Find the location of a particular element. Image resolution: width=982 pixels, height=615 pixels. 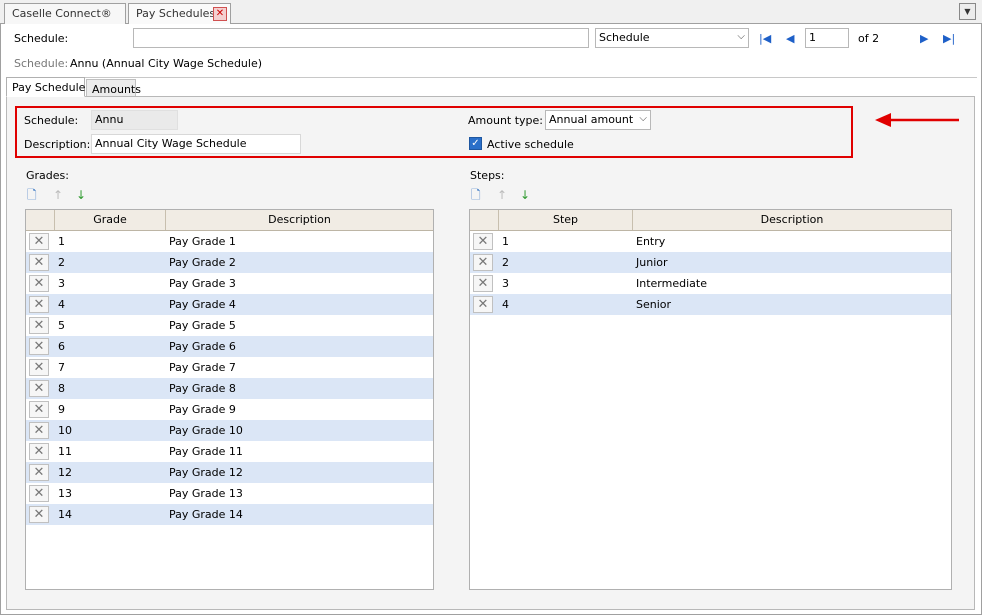

schedule-search-input is located at coordinates (361, 38).